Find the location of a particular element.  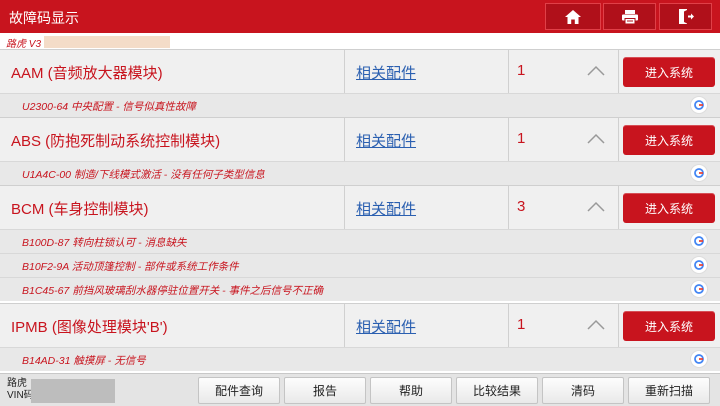

dtc-text: B100D-87 转向柱锁认可 - 消息缺失 is located at coordinates (104, 243).